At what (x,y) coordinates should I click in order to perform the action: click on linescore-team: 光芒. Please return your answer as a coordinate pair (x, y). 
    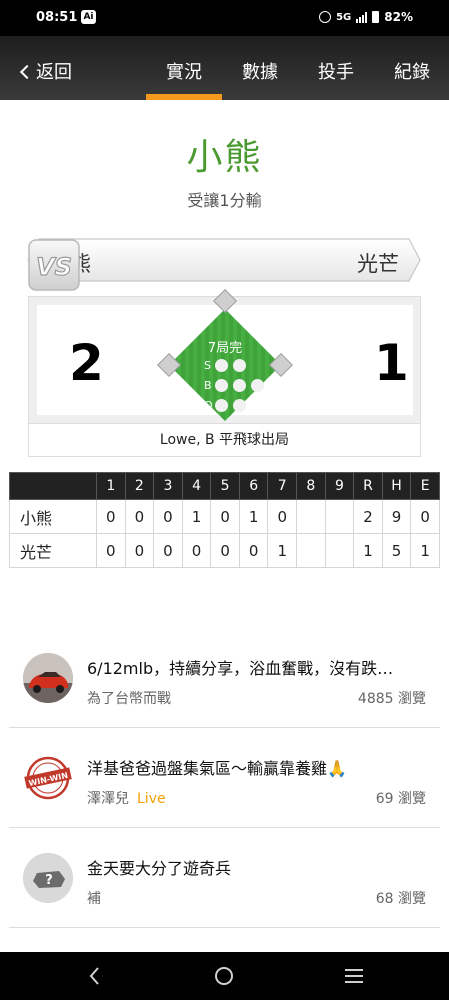
    Looking at the image, I should click on (53, 550).